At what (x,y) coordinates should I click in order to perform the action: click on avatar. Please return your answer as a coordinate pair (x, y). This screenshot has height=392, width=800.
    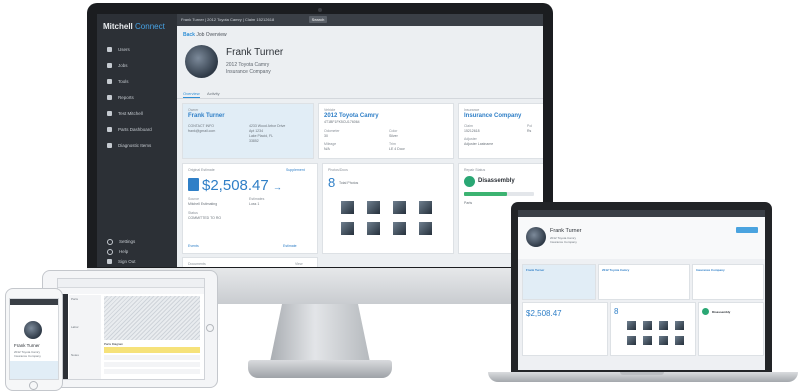
    Looking at the image, I should click on (536, 237).